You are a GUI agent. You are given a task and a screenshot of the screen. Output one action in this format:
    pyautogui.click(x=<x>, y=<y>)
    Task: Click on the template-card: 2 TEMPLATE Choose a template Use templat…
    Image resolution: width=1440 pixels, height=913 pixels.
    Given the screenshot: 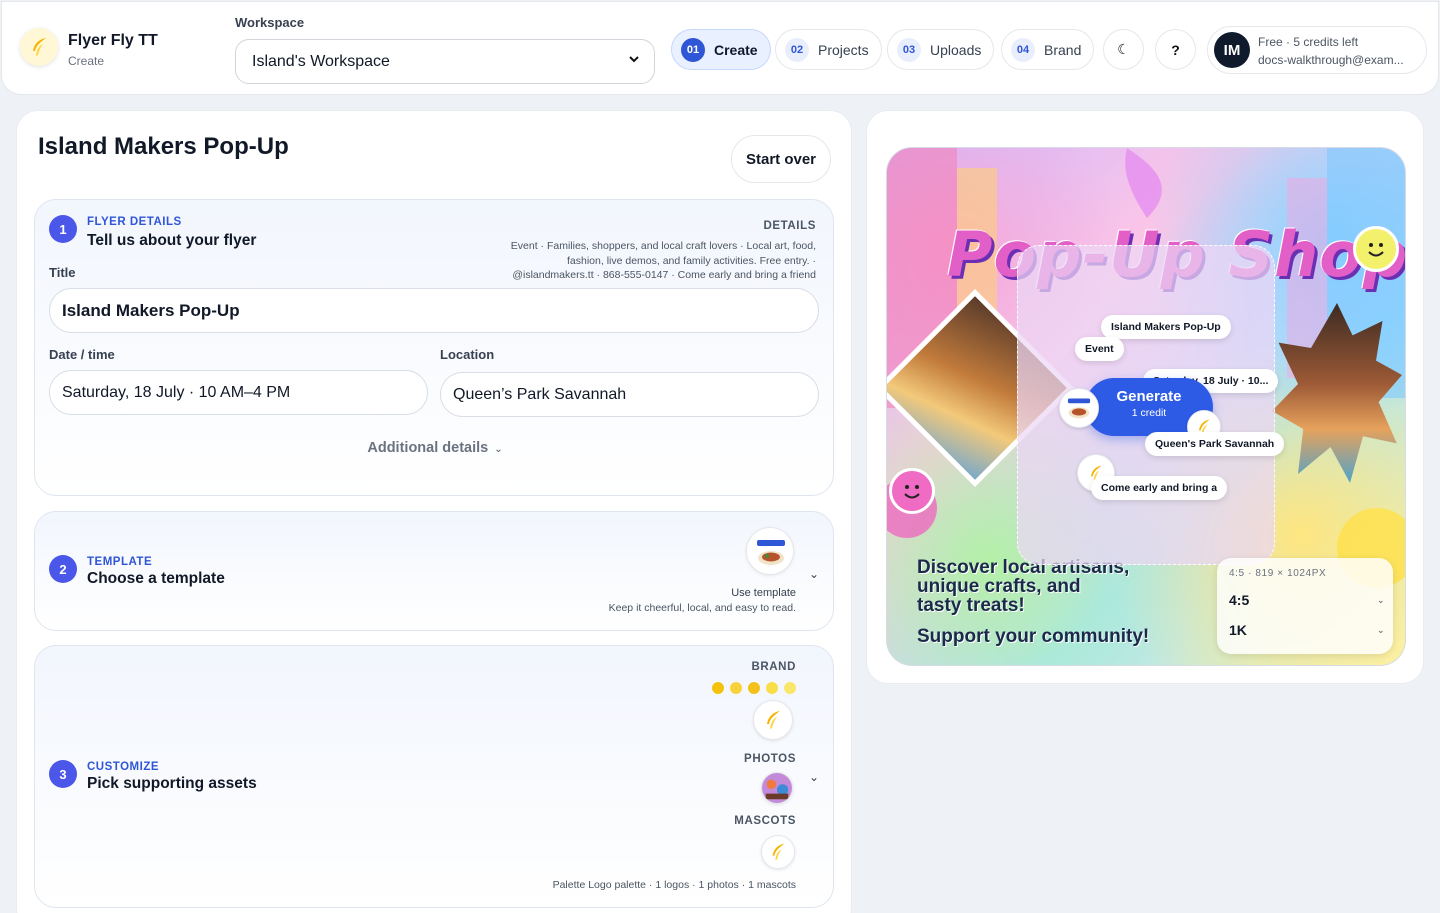 What is the action you would take?
    pyautogui.click(x=434, y=571)
    